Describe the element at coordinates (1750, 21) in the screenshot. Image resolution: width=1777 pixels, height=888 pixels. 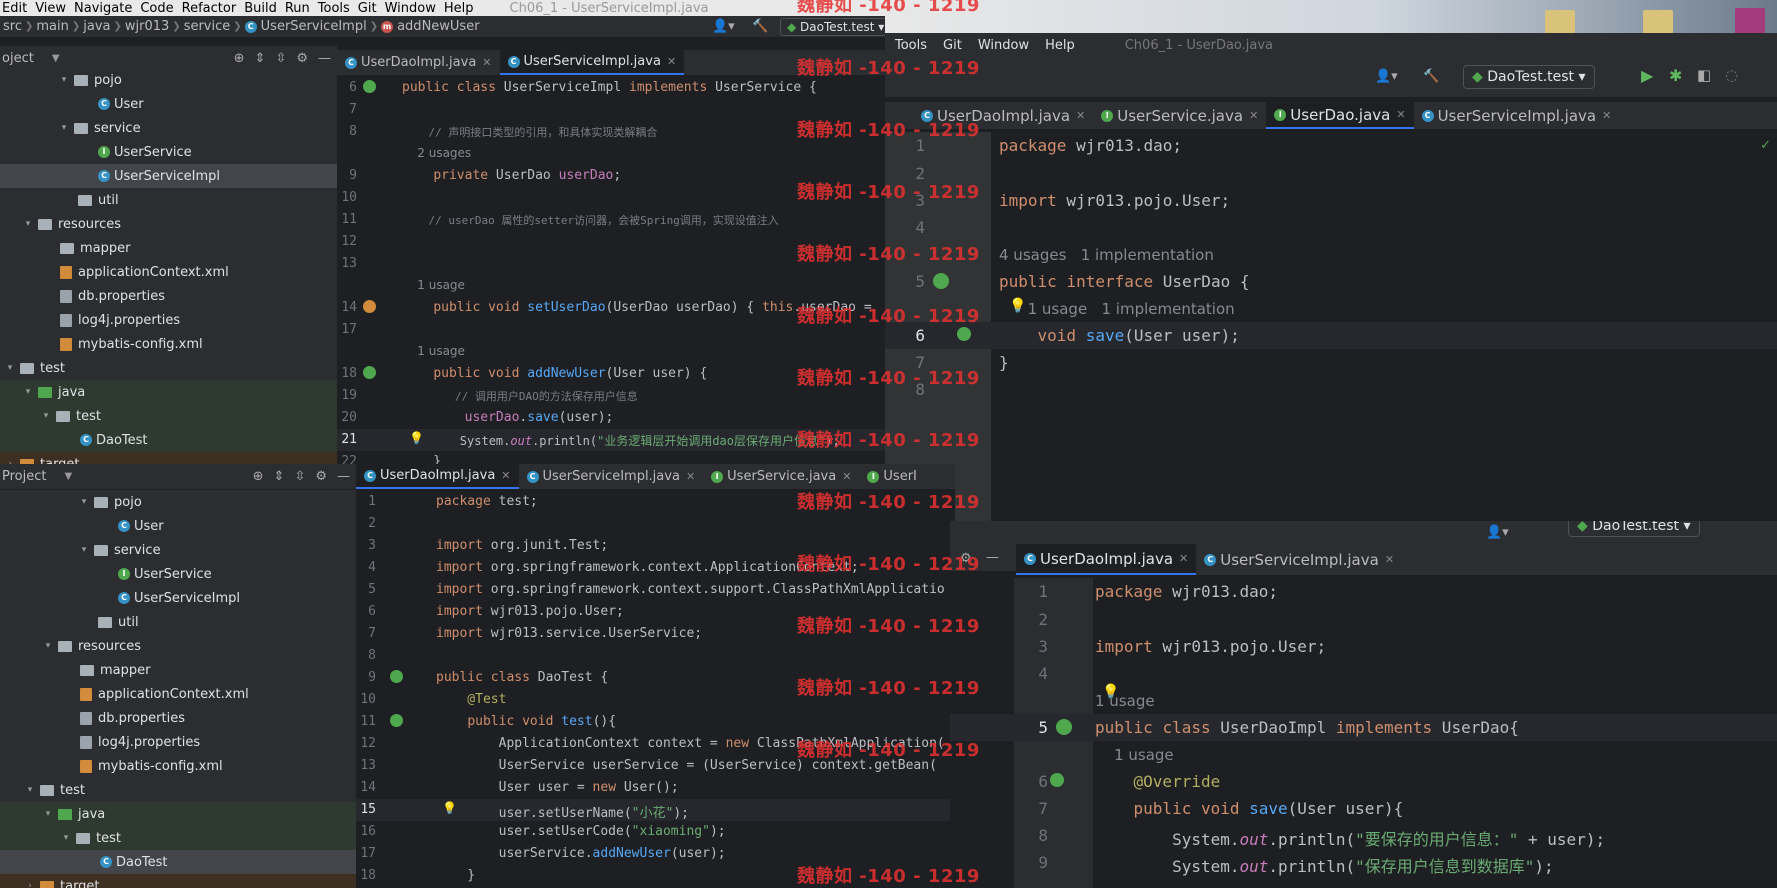
I see `desktop-archive-icon` at that location.